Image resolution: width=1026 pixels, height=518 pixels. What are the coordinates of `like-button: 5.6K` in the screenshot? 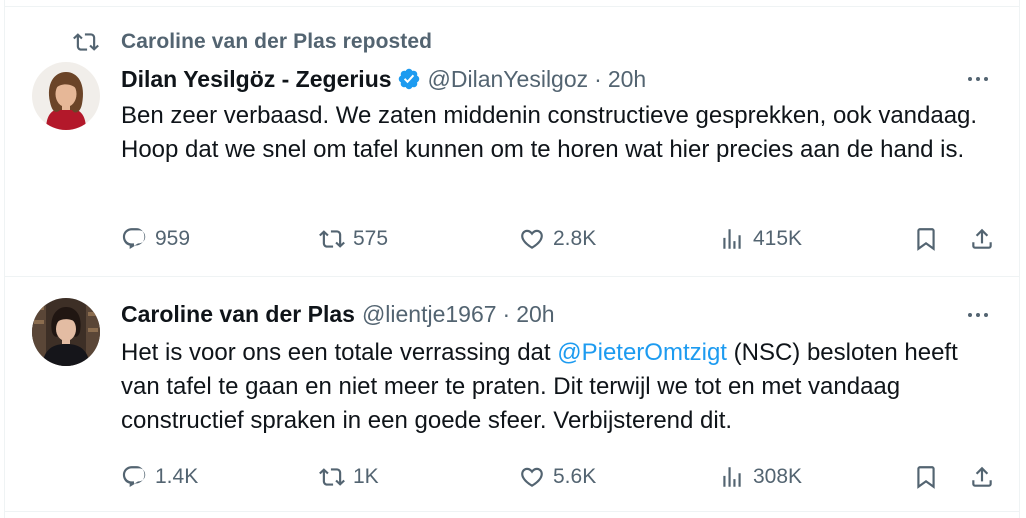 It's located at (557, 477).